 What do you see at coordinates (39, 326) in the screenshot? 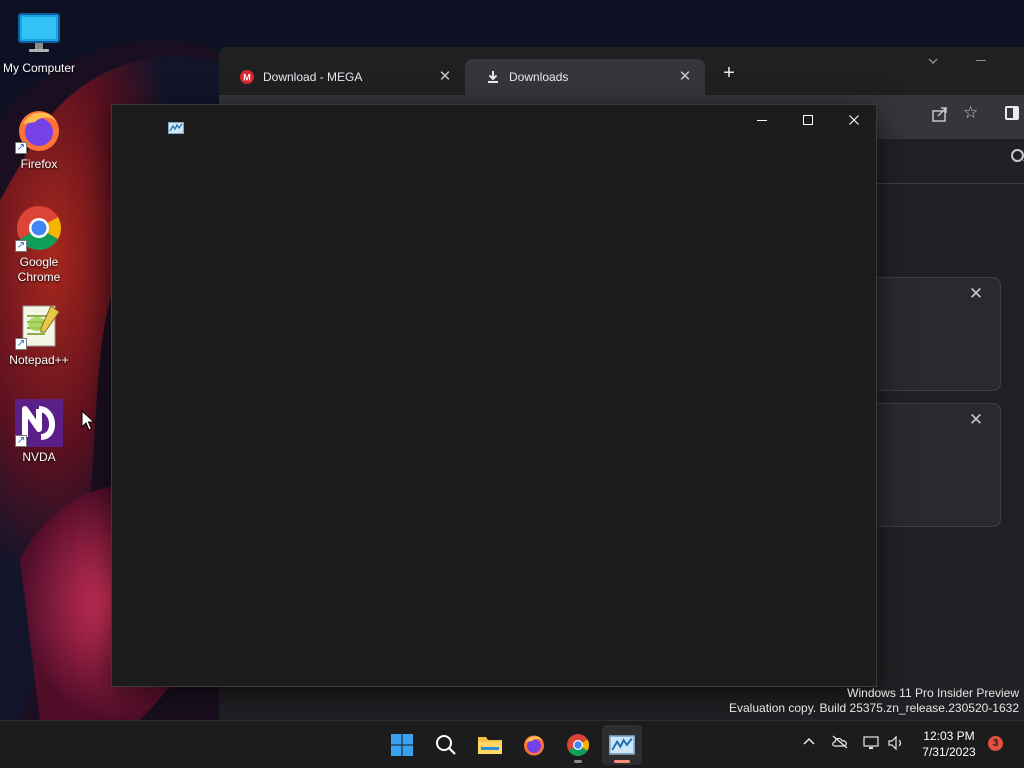
I see `notepadpp-icon: ↗` at bounding box center [39, 326].